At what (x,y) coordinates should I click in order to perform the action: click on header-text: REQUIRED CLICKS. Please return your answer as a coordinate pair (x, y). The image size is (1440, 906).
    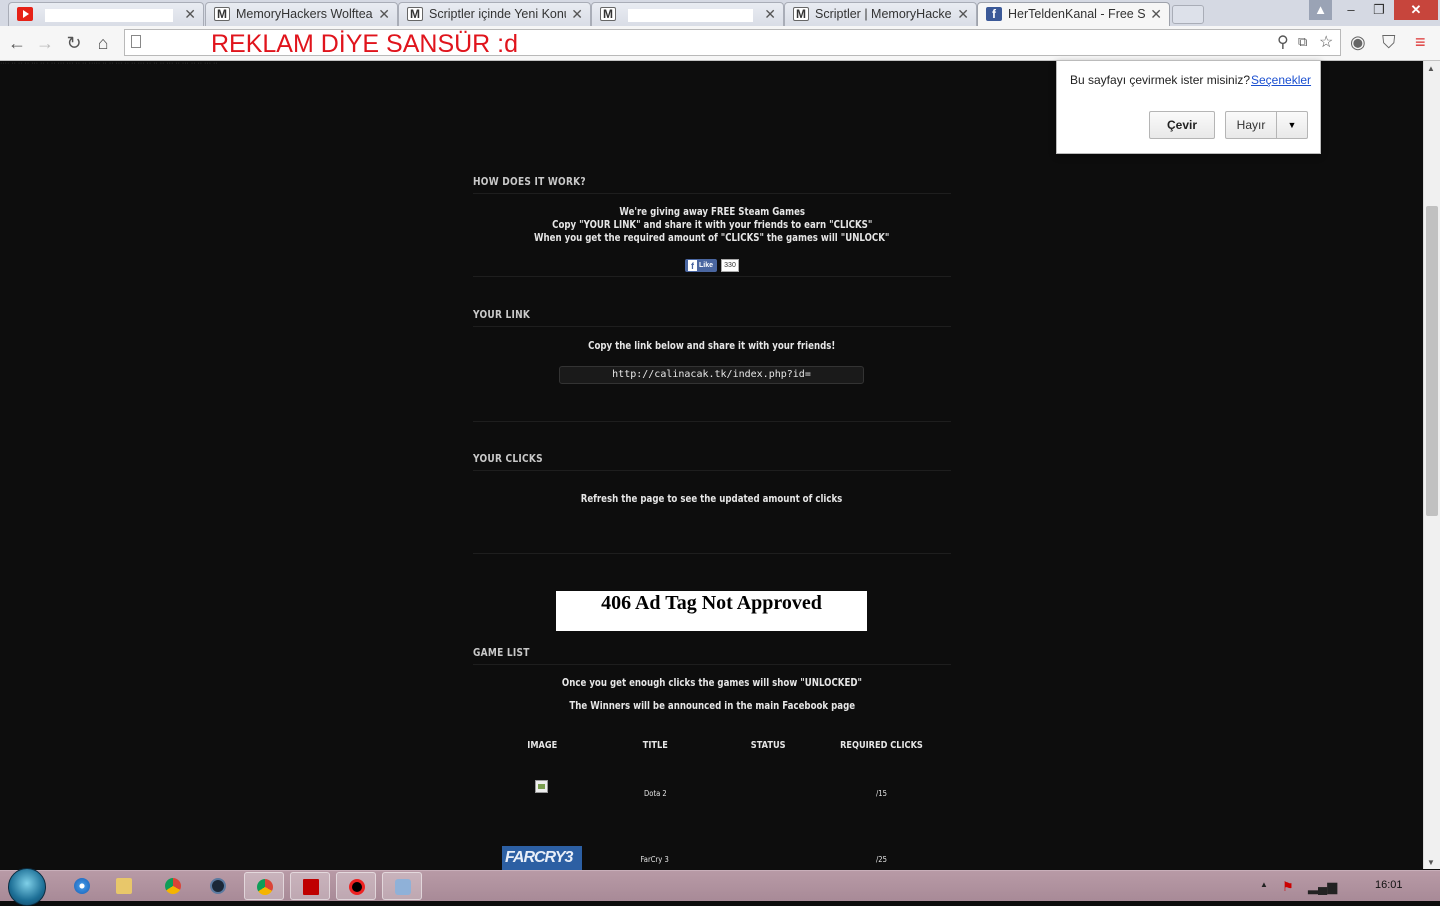
    Looking at the image, I should click on (881, 745).